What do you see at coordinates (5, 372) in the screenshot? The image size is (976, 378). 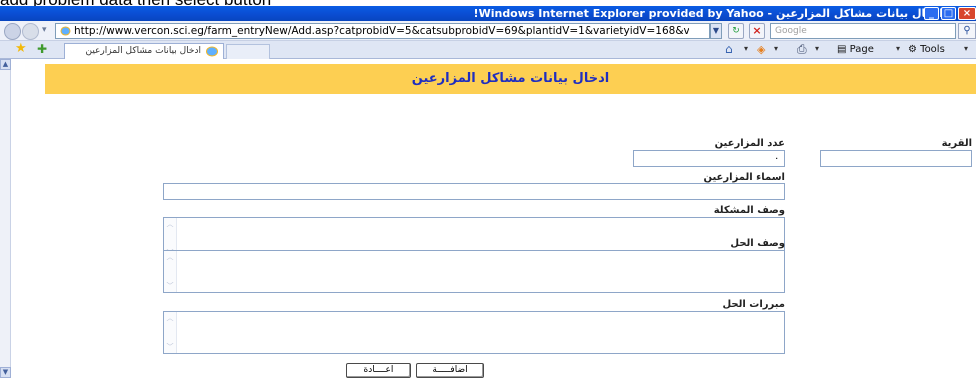 I see `scroll-down-icon: ▼` at bounding box center [5, 372].